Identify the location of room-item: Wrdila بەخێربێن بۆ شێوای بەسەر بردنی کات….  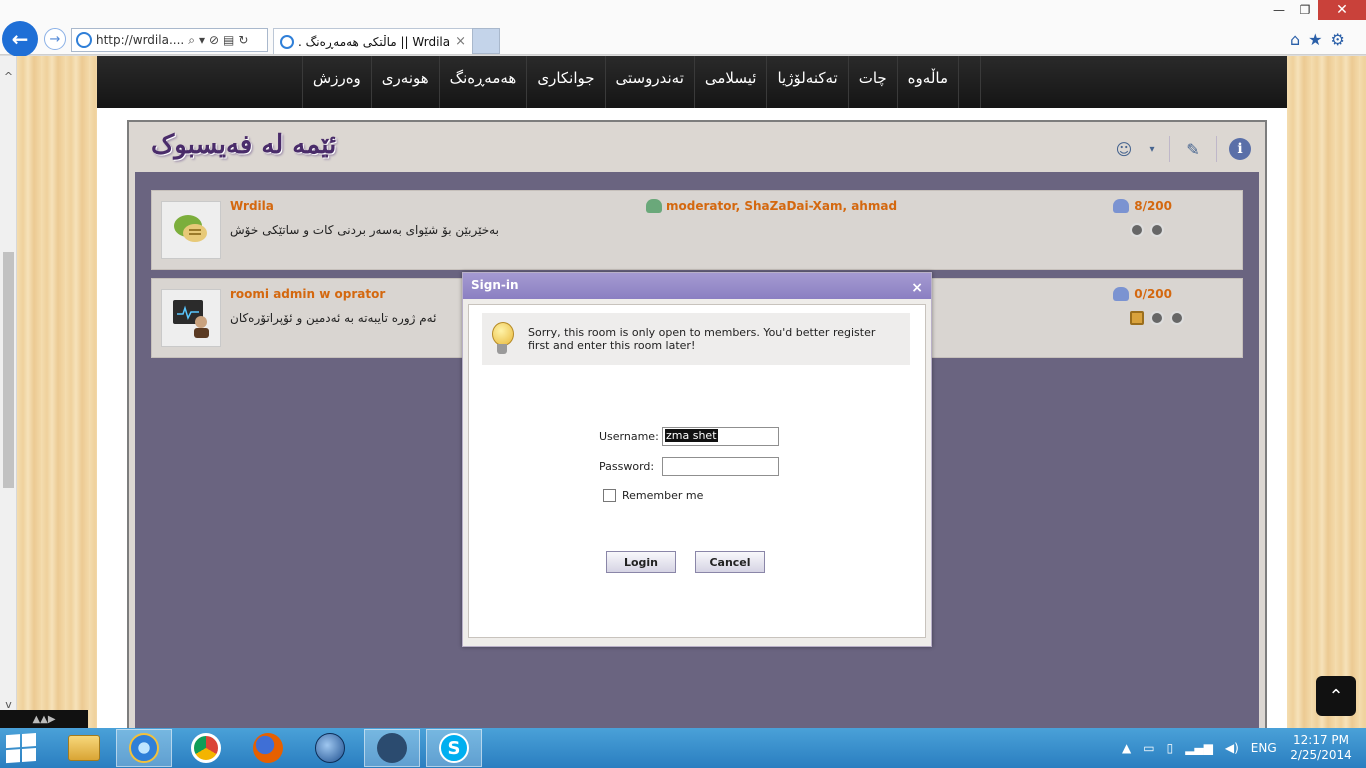
(697, 230).